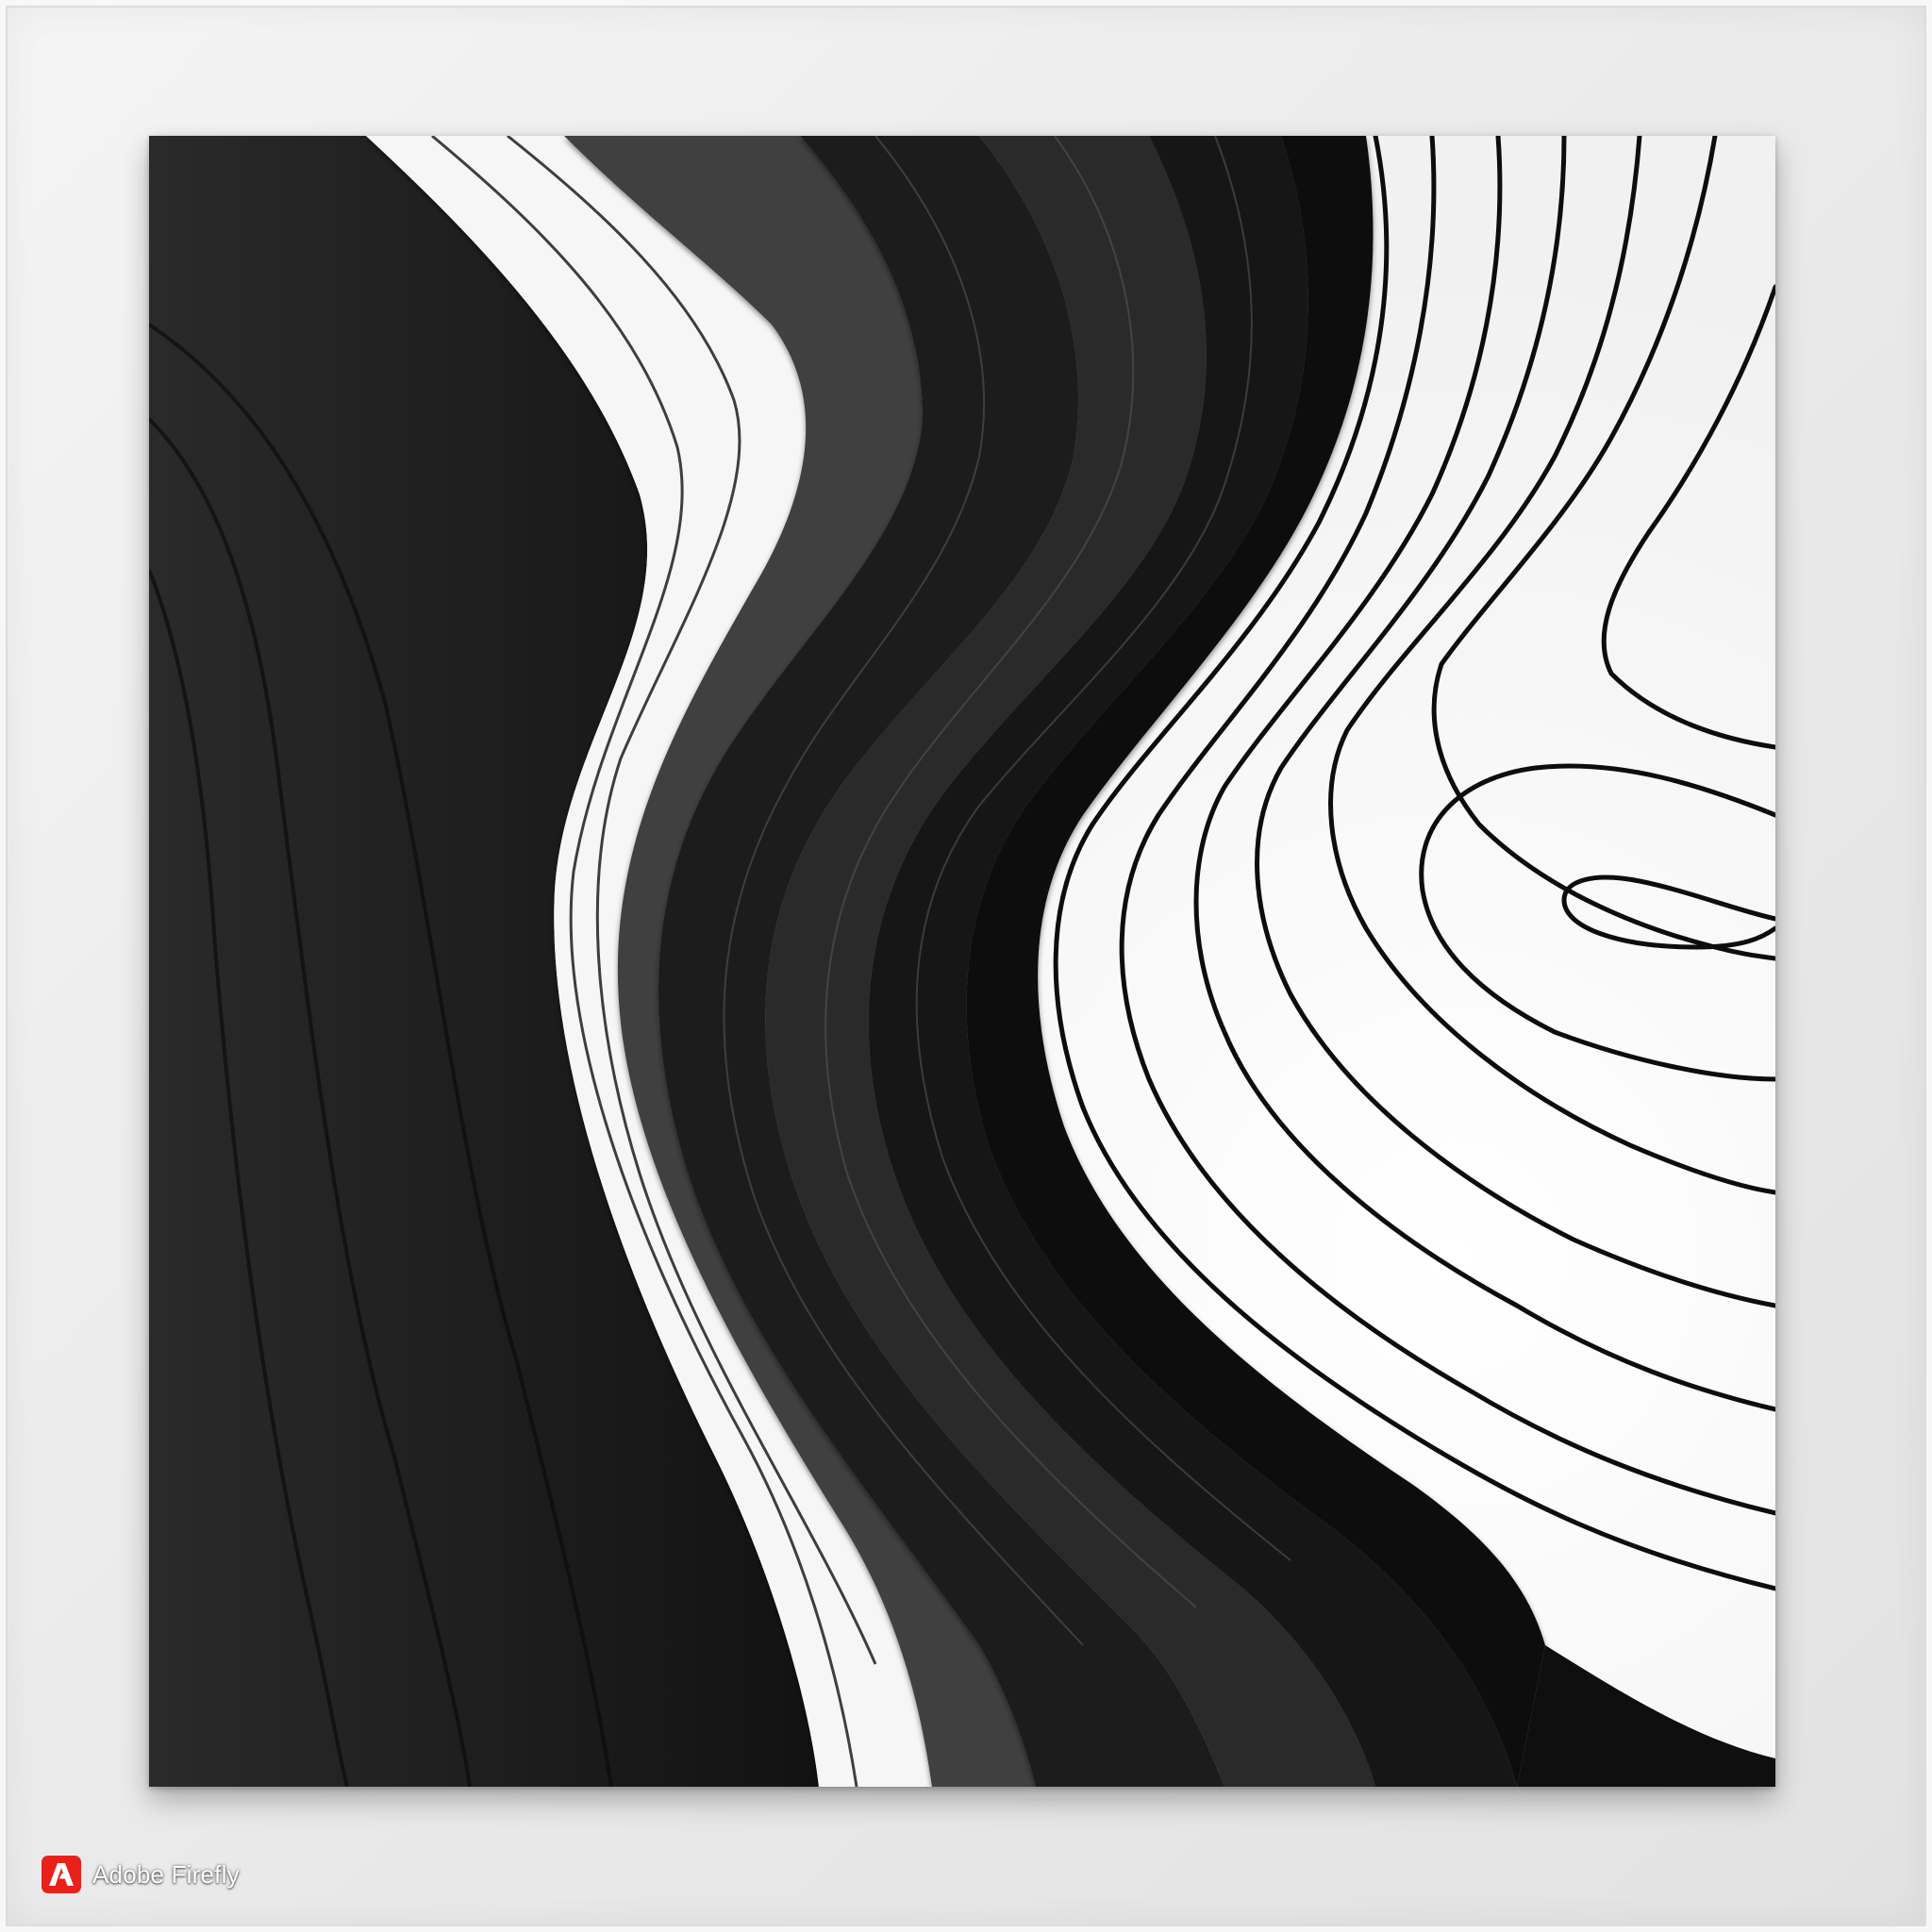  I want to click on adobe-logo-icon, so click(62, 1875).